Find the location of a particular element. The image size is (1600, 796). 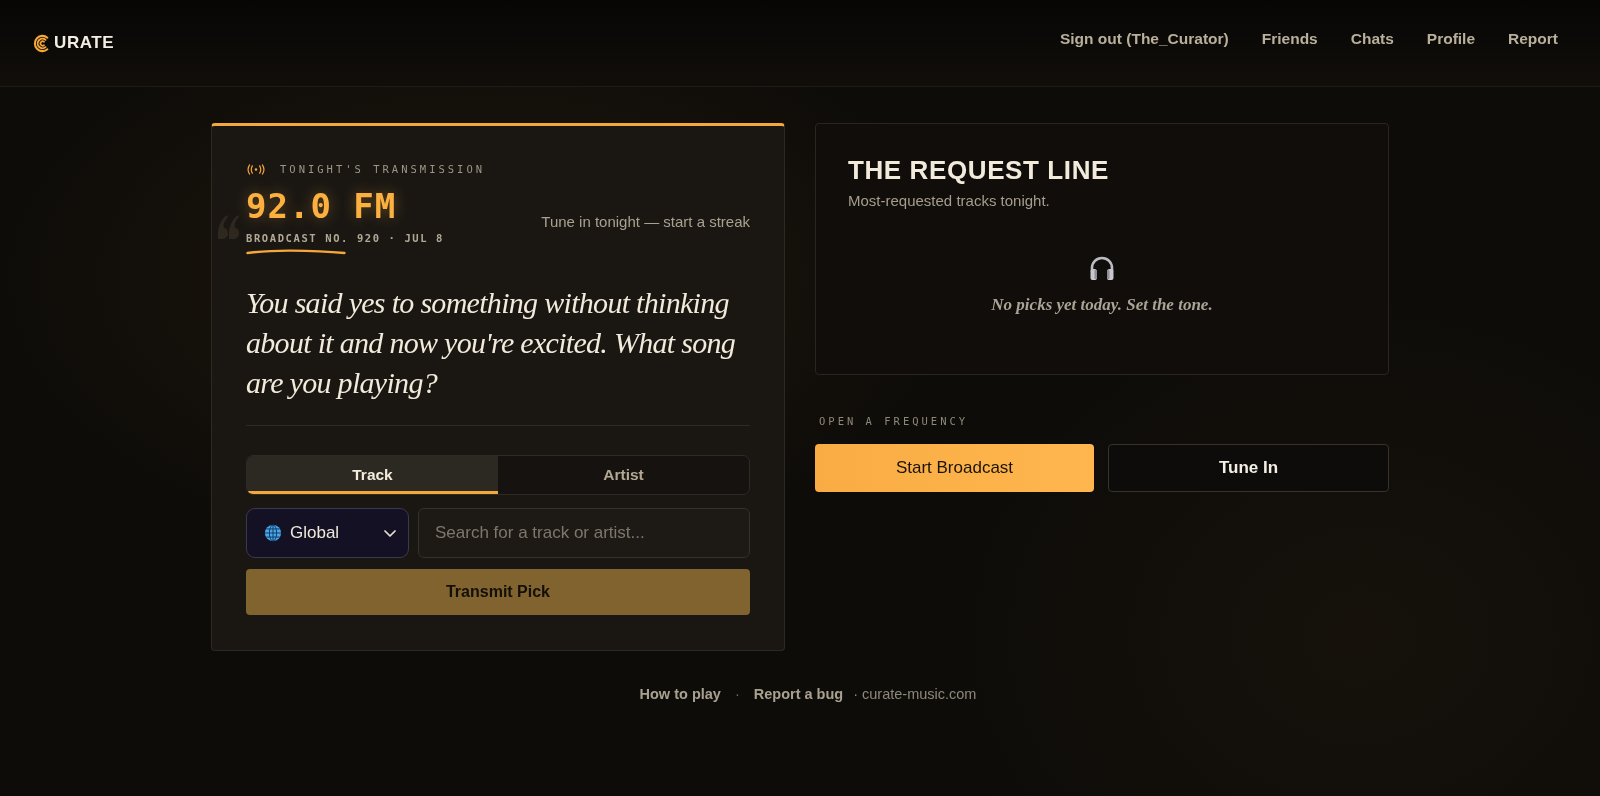

section-kicker: OPEN A FREQUENCY is located at coordinates (894, 421).